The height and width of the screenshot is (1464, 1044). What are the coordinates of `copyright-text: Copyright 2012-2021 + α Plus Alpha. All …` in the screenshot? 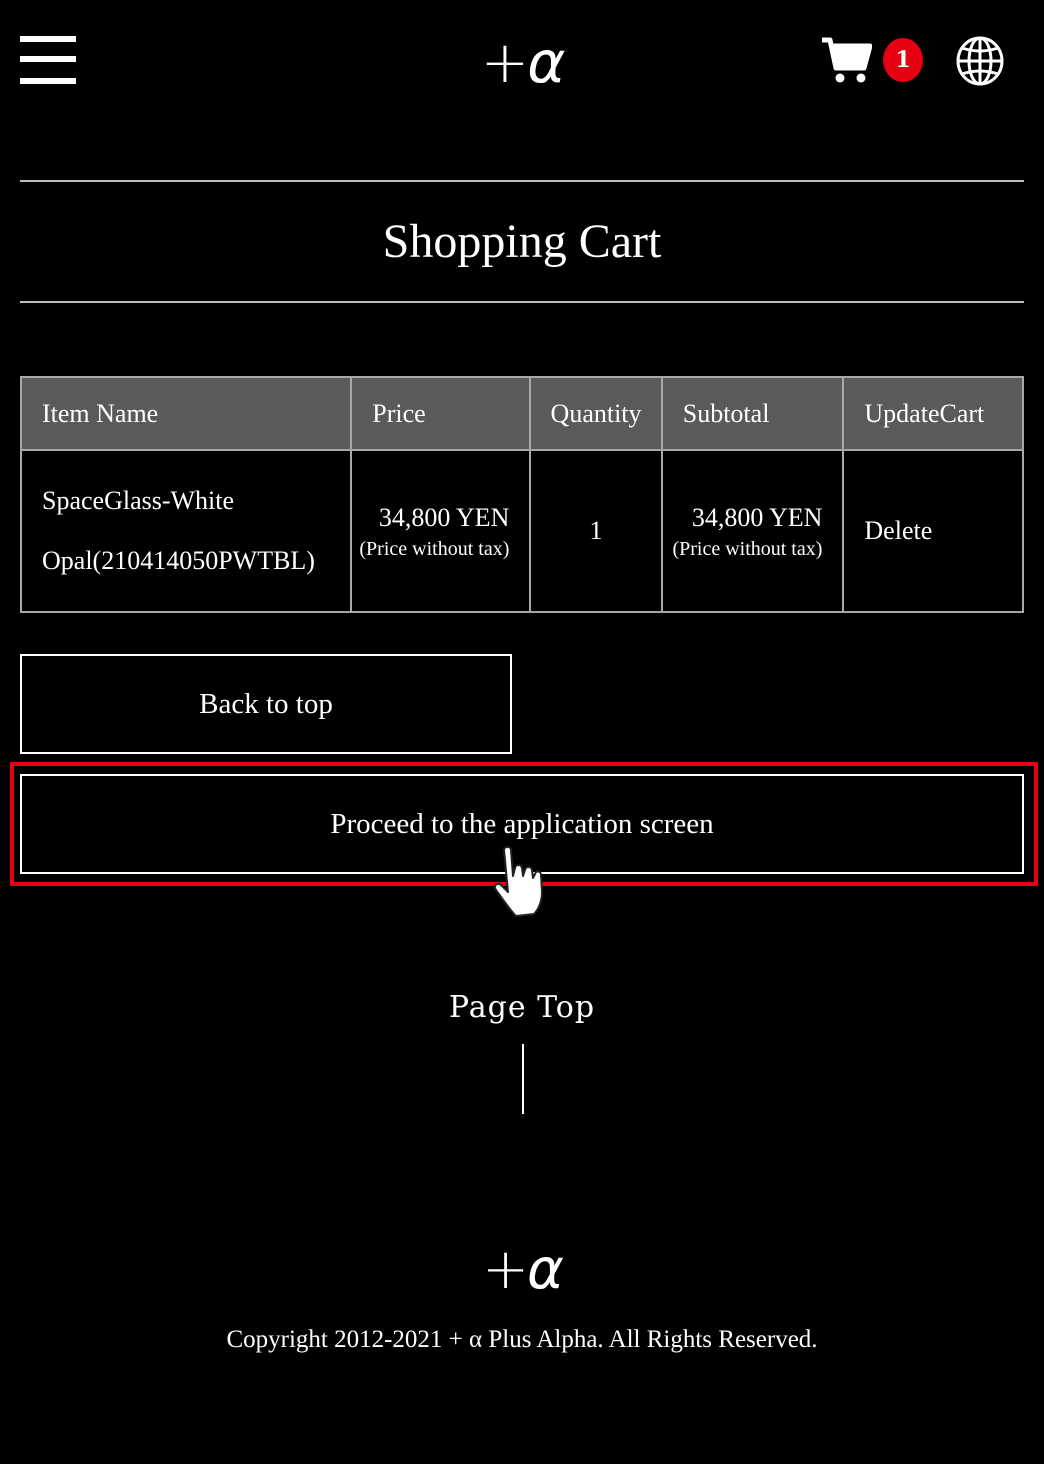 It's located at (522, 1339).